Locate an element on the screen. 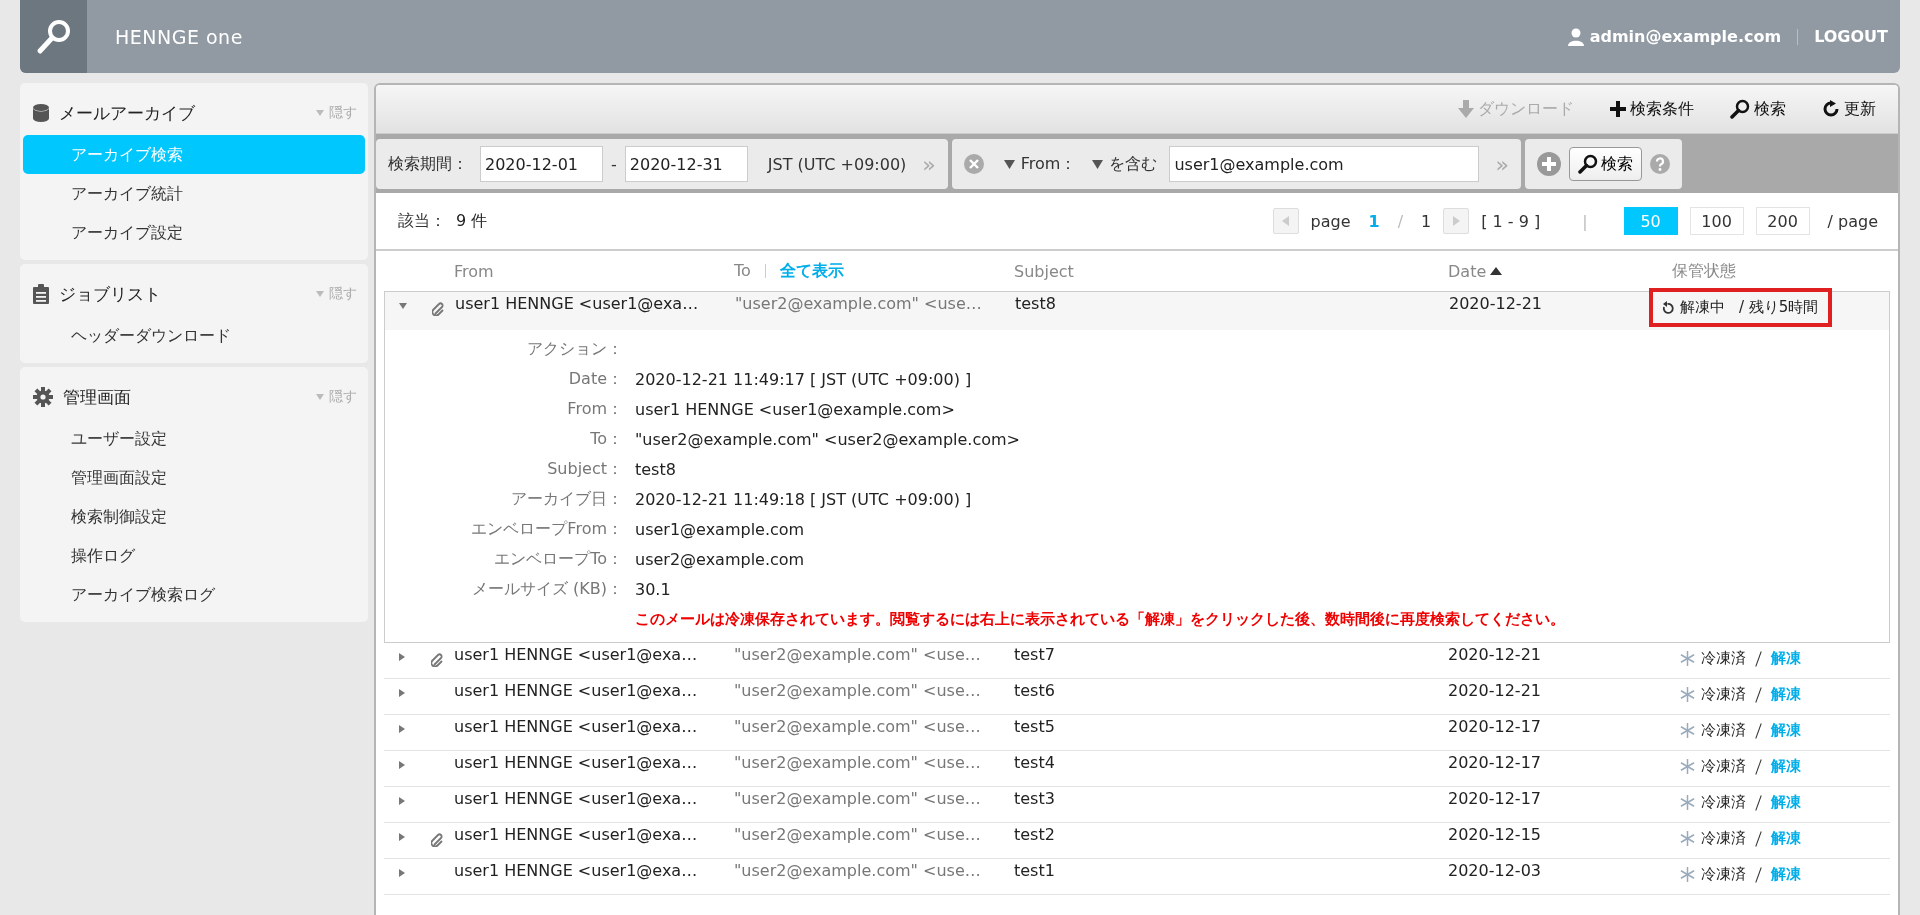  detail-value: user1@example.com is located at coordinates (720, 529).